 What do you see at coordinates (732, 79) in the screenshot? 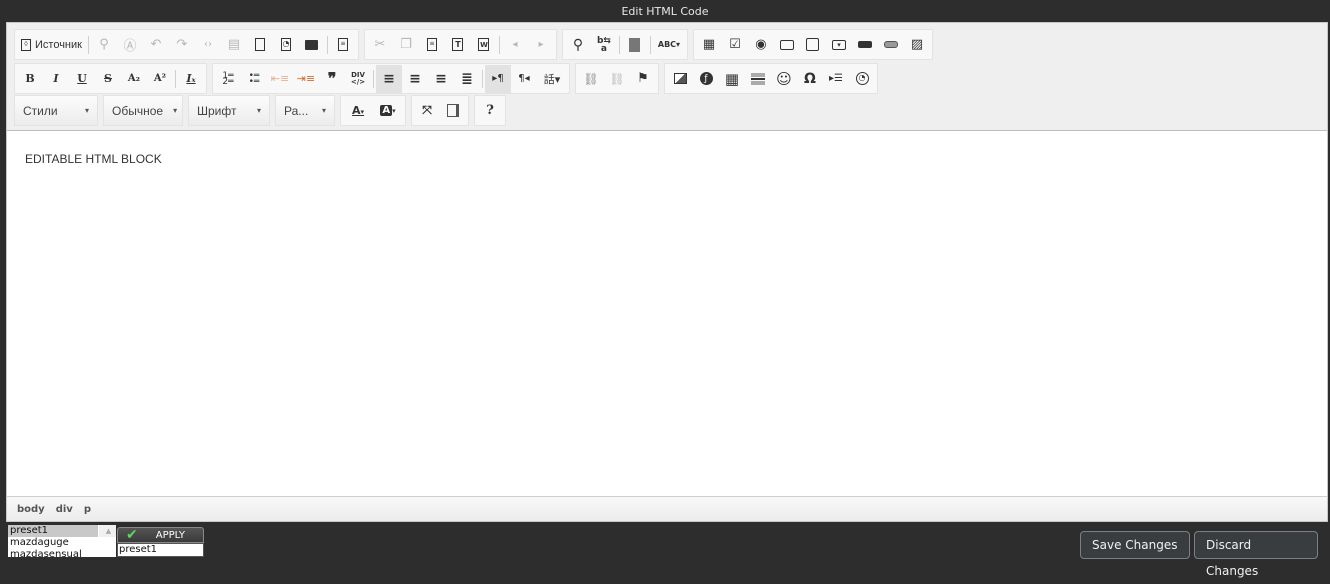
I see `table-button: ▦` at bounding box center [732, 79].